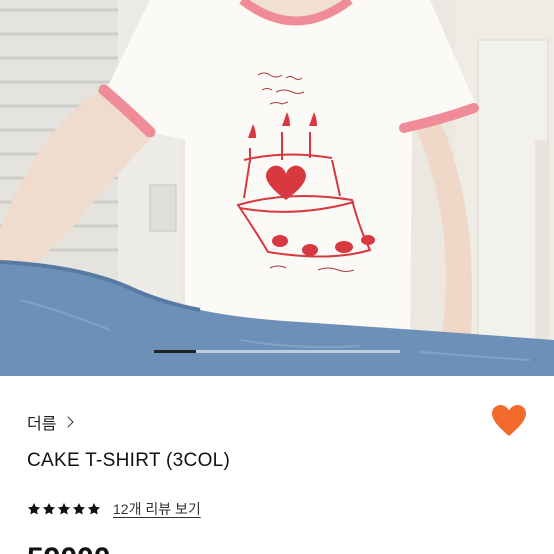 This screenshot has width=554, height=554. What do you see at coordinates (129, 460) in the screenshot?
I see `product-title: CAKE T-SHIRT (3COL)` at bounding box center [129, 460].